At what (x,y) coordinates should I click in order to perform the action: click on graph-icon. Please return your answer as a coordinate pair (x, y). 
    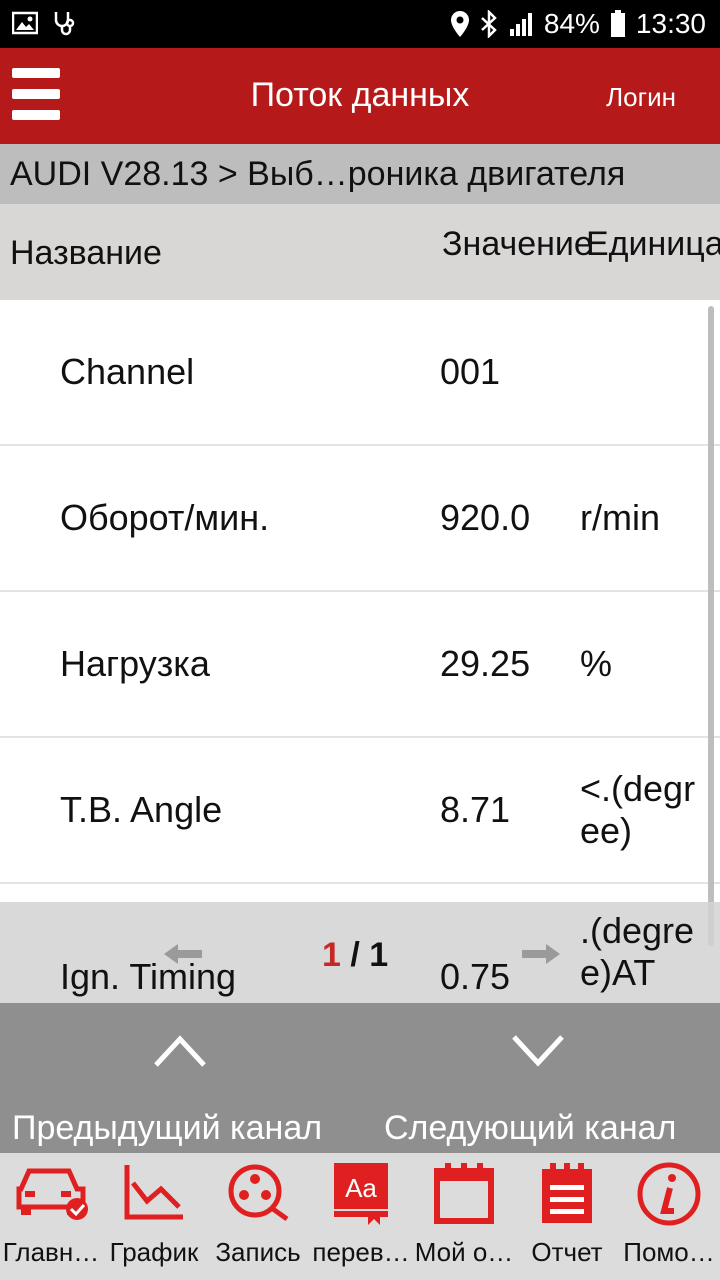
    Looking at the image, I should click on (154, 1194).